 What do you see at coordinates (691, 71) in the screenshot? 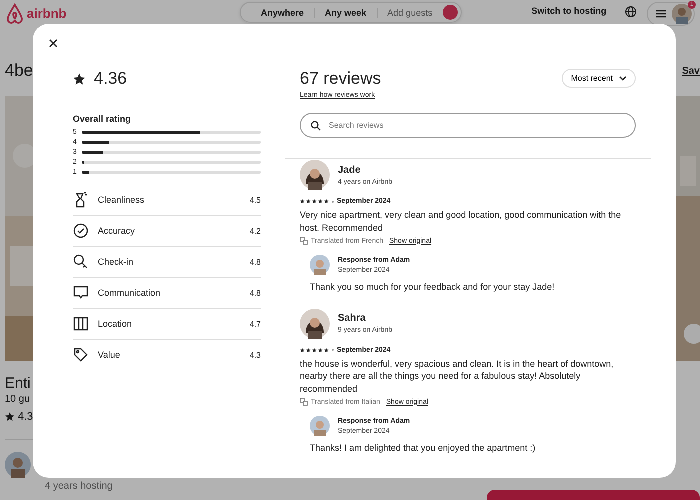
I see `save-link: Sav` at bounding box center [691, 71].